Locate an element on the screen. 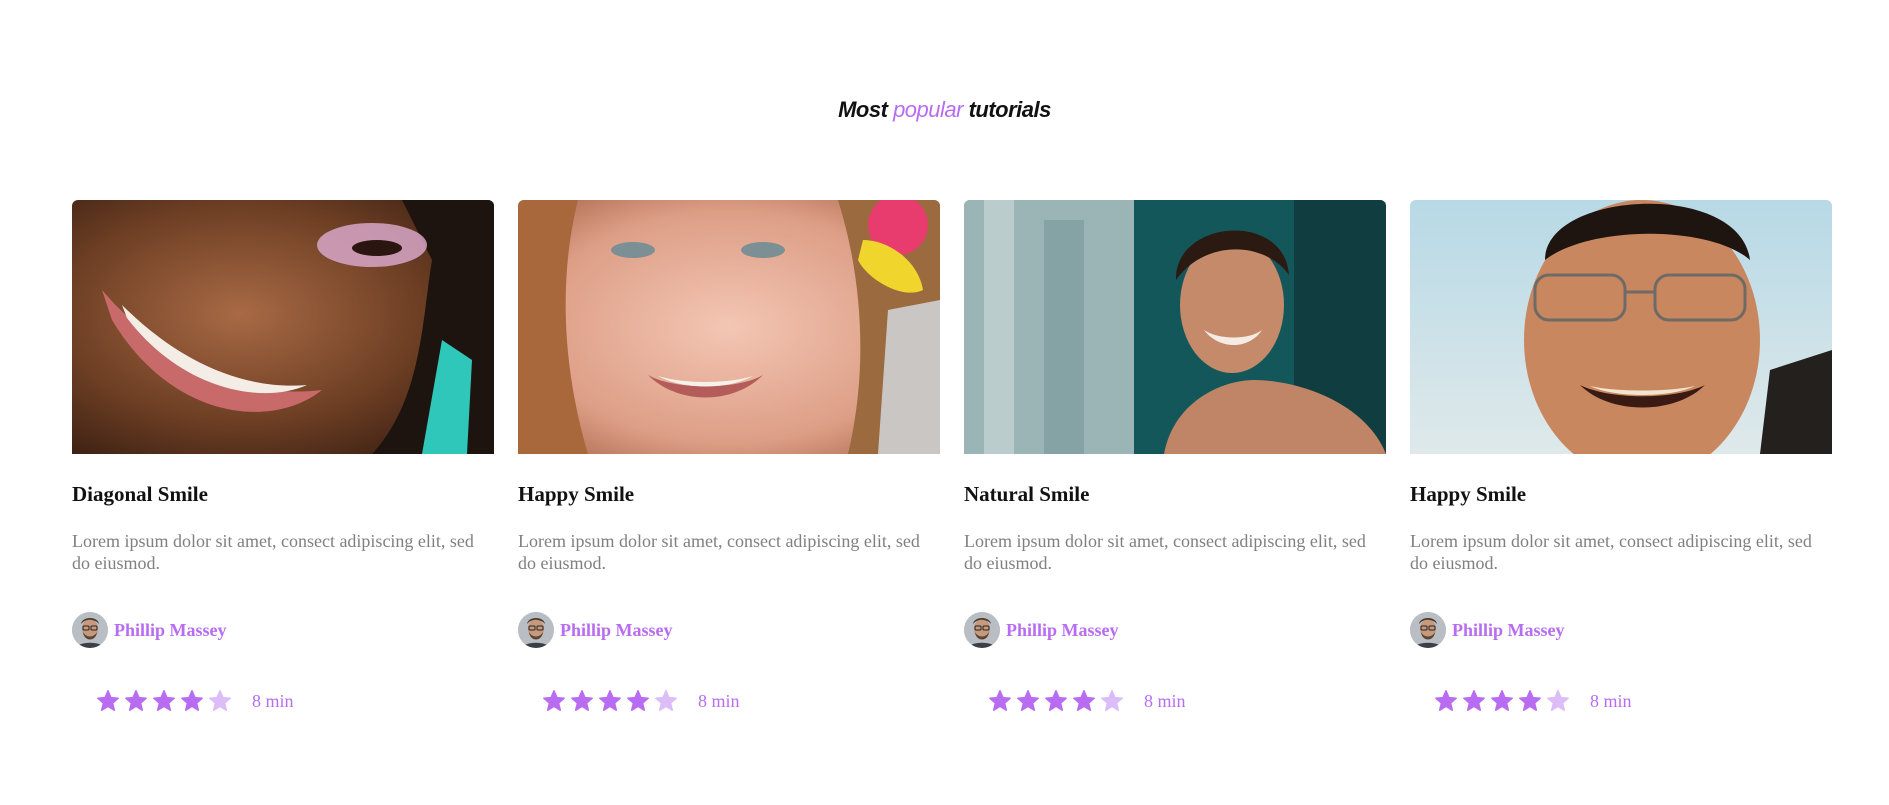 This screenshot has height=805, width=1889. section-title-prefix: Most is located at coordinates (863, 110).